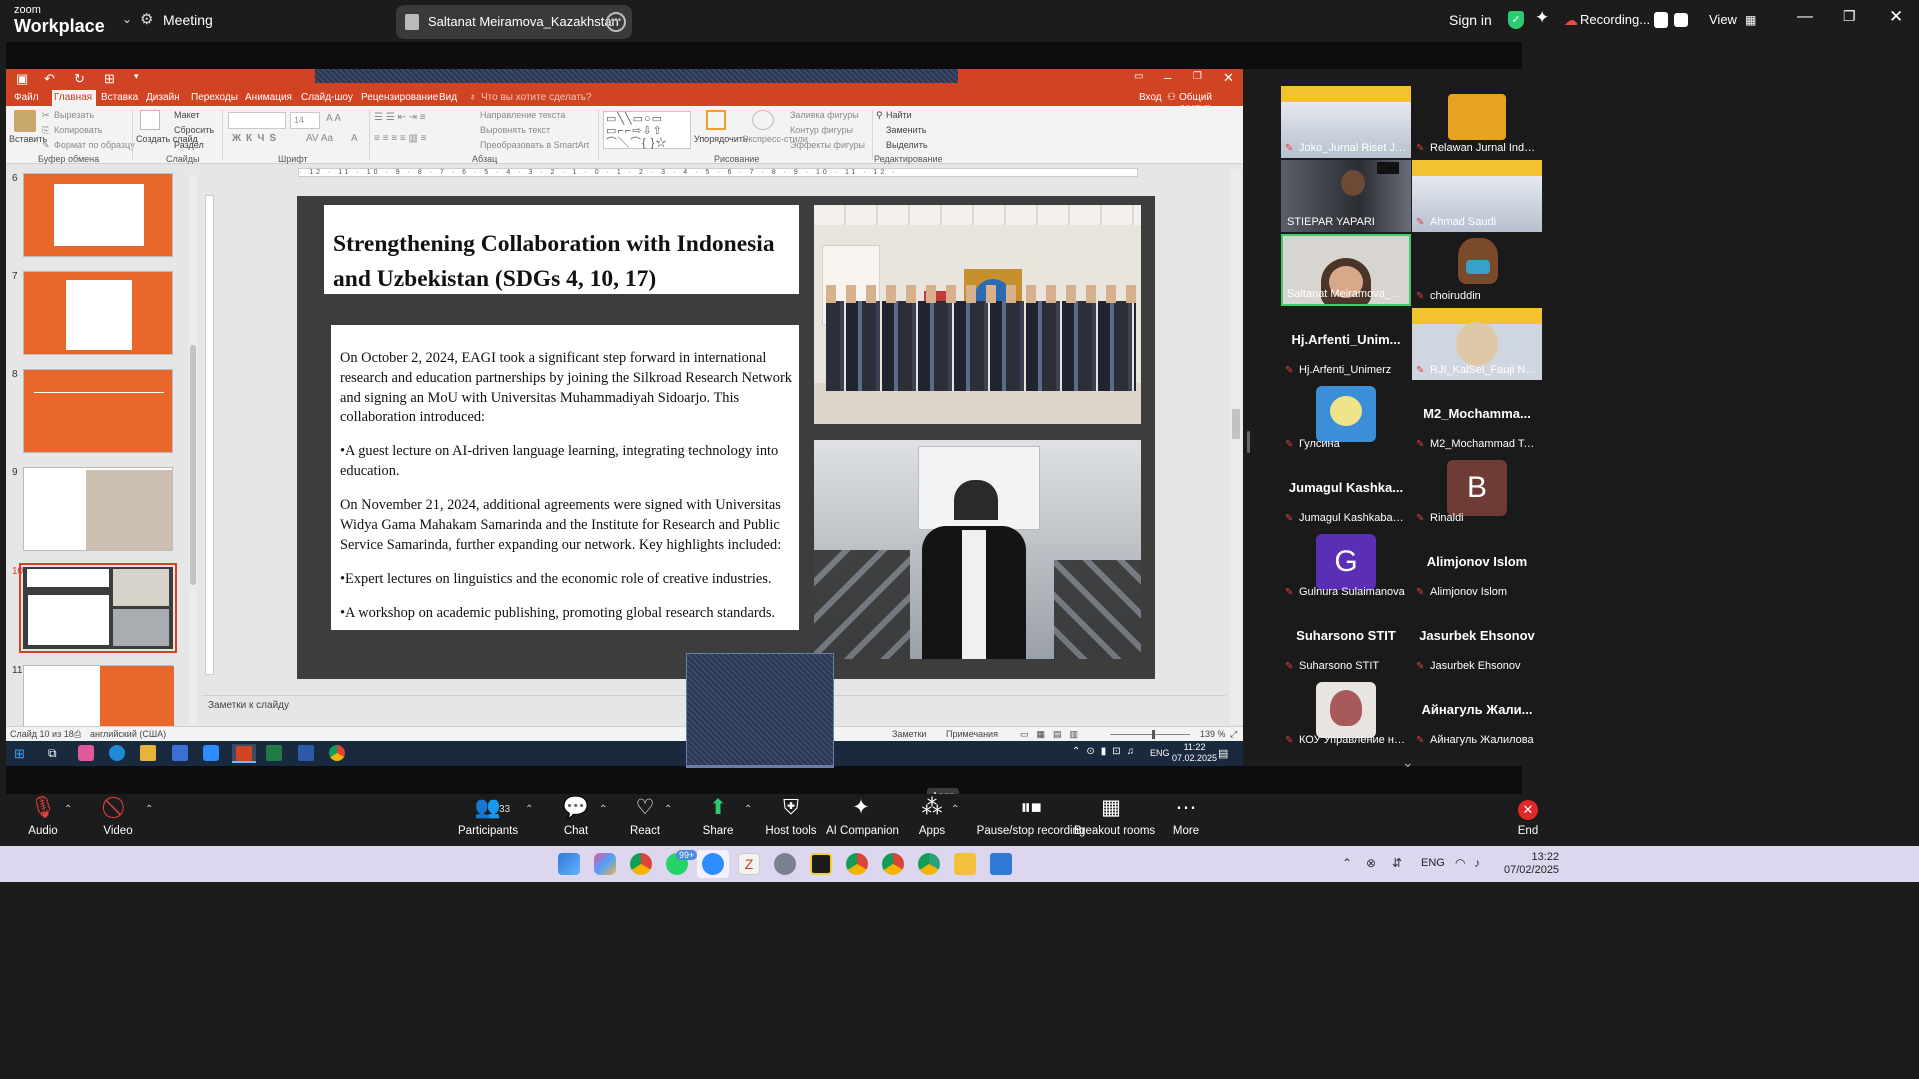 This screenshot has height=1079, width=1919. Describe the element at coordinates (118, 815) in the screenshot. I see `video-button: ⃠ Video` at that location.